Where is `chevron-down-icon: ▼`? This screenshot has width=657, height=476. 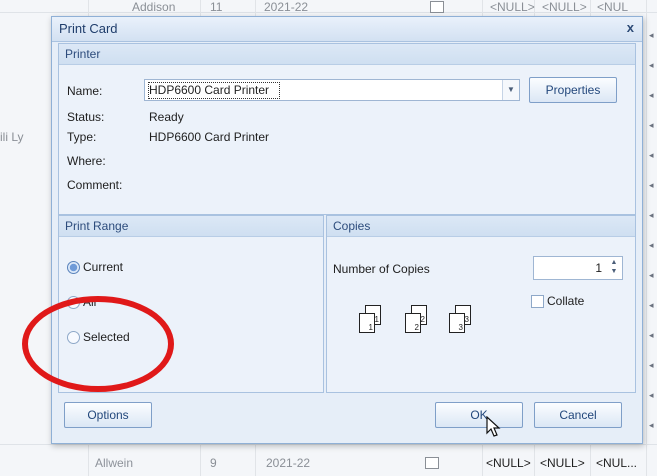 chevron-down-icon: ▼ is located at coordinates (510, 90).